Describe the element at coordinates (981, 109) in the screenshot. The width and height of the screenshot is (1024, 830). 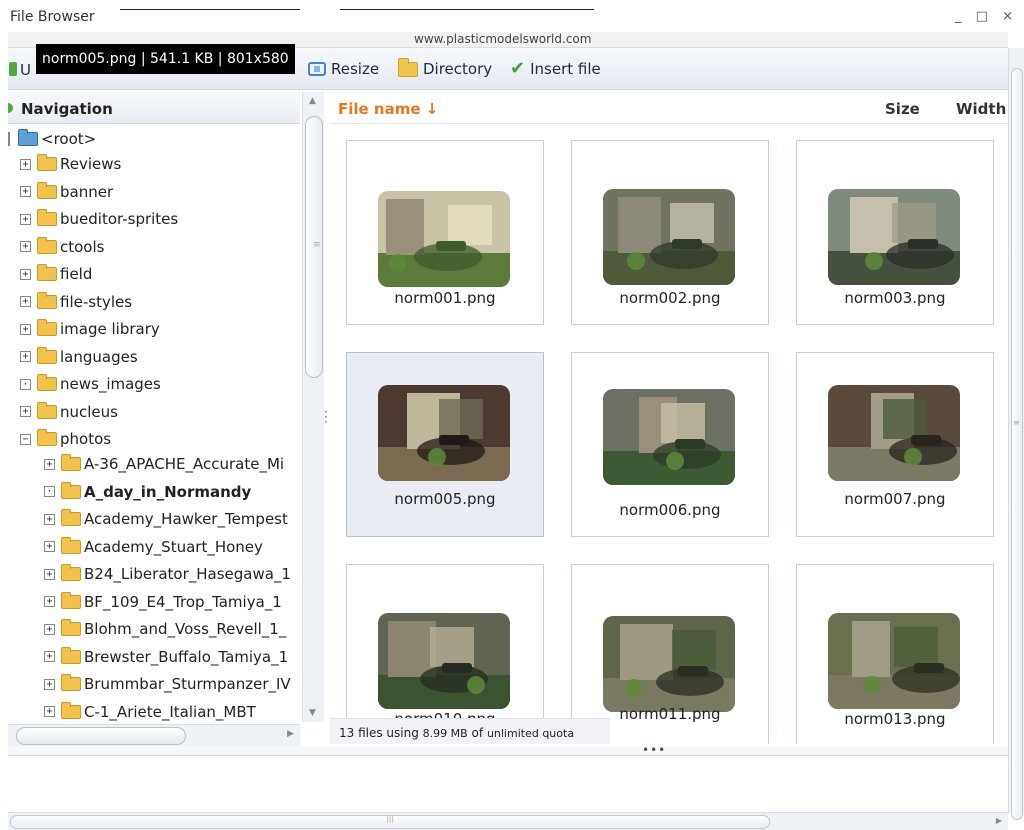
I see `column-width: Width` at that location.